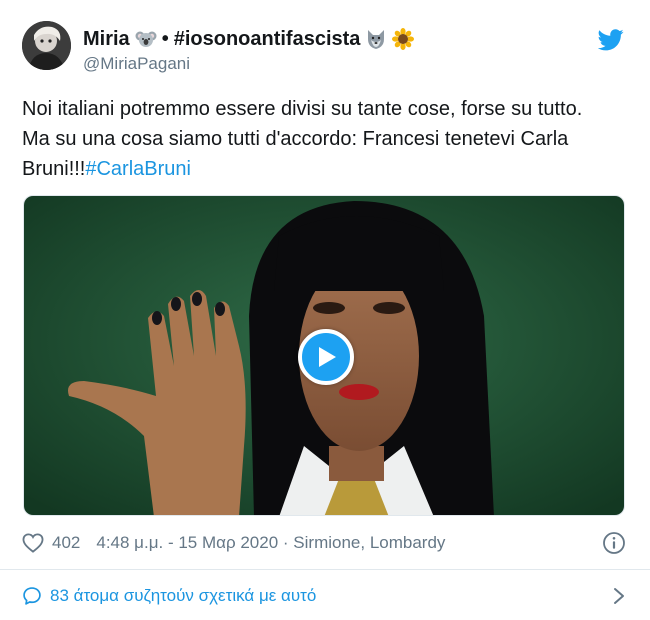 The width and height of the screenshot is (650, 620). Describe the element at coordinates (46, 45) in the screenshot. I see `avatar` at that location.